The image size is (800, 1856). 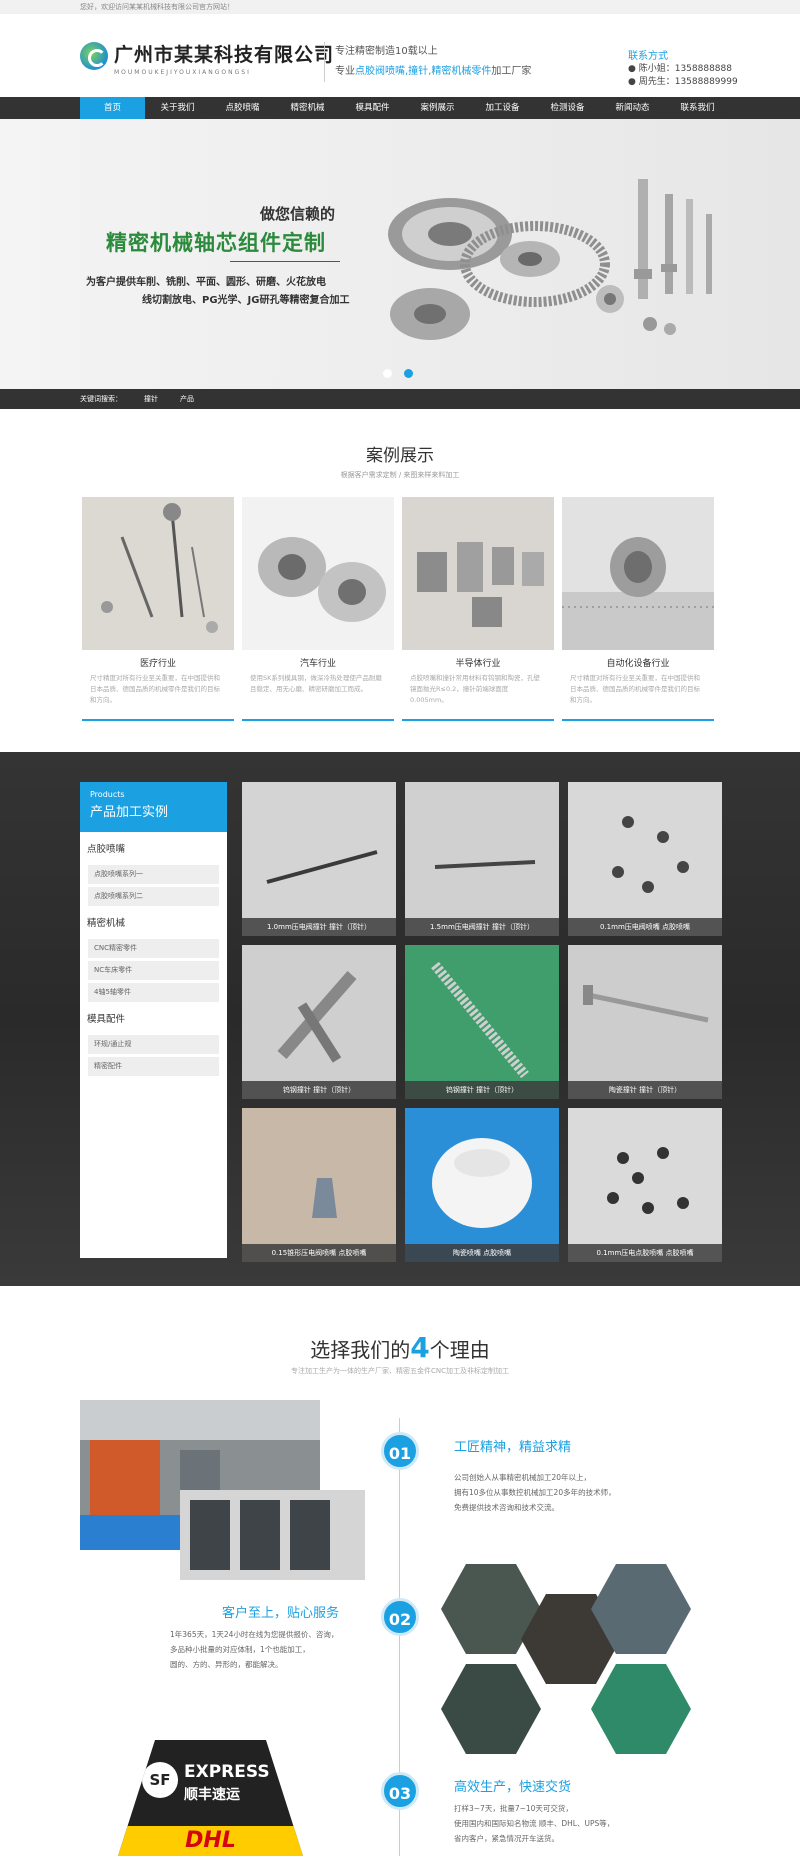 I want to click on nav-about: 关于我们, so click(x=177, y=108).